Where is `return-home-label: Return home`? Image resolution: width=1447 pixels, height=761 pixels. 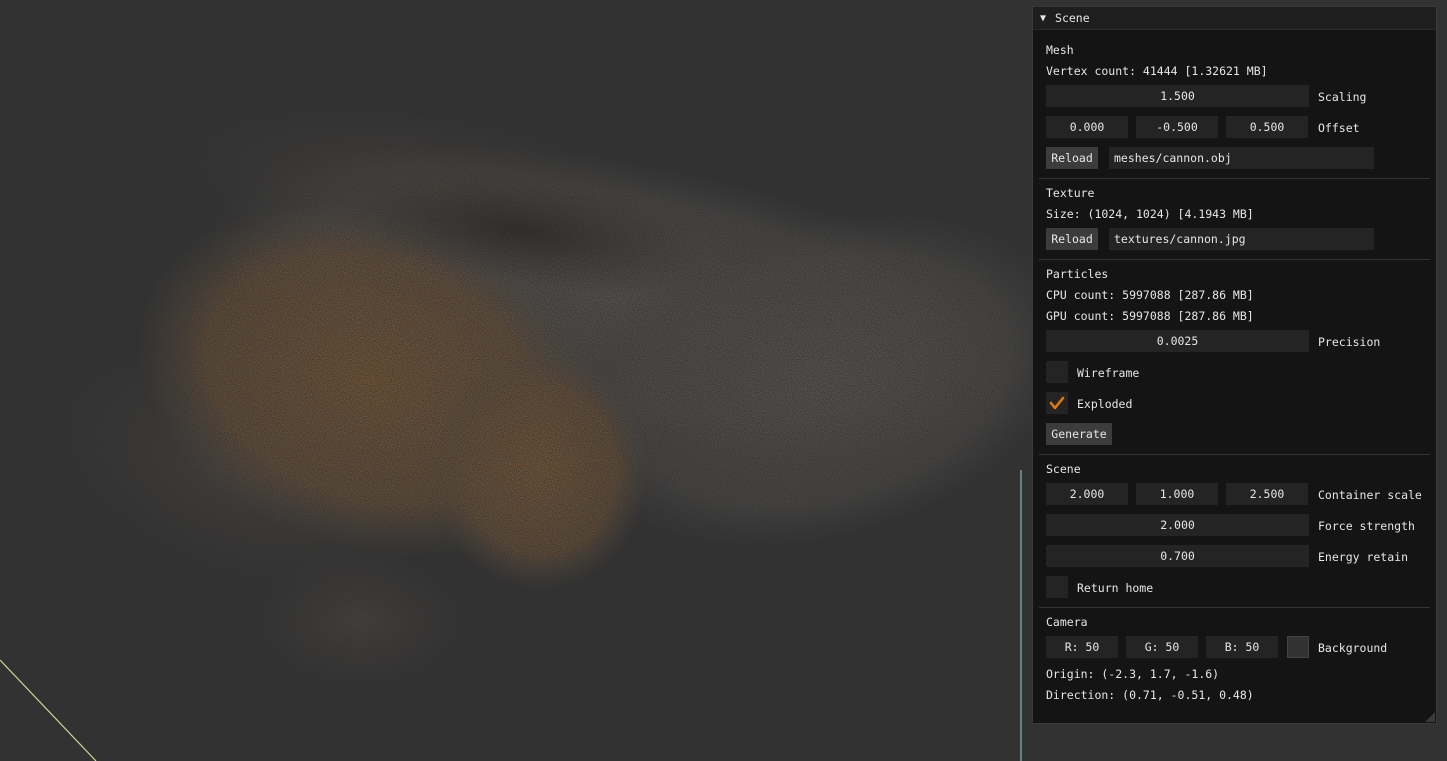 return-home-label: Return home is located at coordinates (1115, 588).